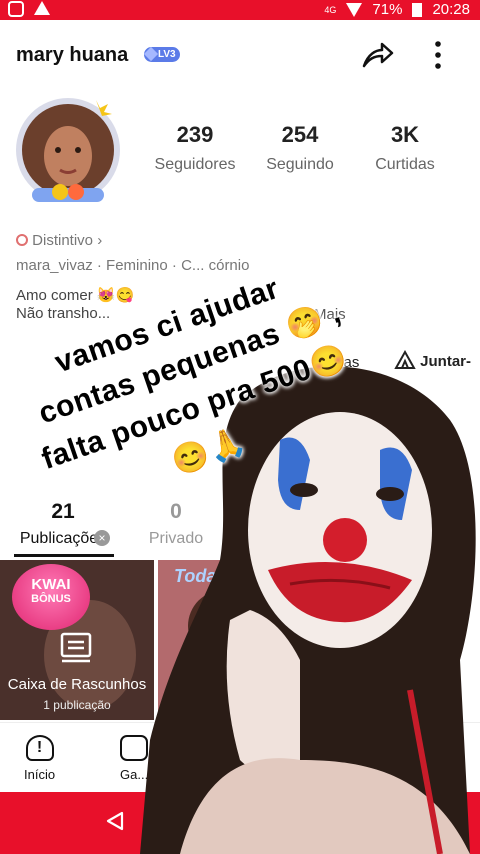 This screenshot has height=854, width=480. I want to click on avatar-image, so click(68, 150).